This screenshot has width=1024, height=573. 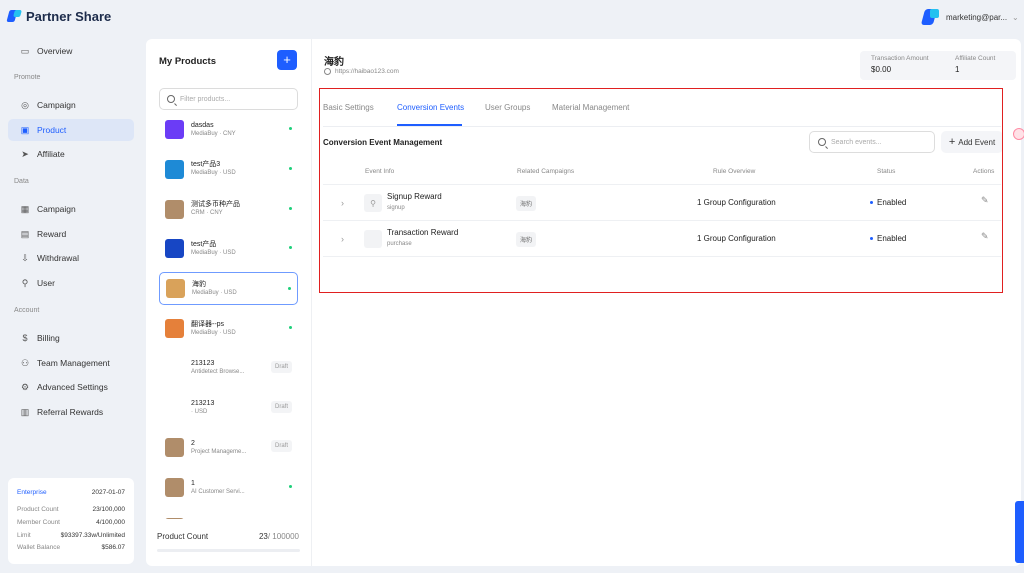 I want to click on tab-basic-settings: Basic Settings, so click(x=348, y=107).